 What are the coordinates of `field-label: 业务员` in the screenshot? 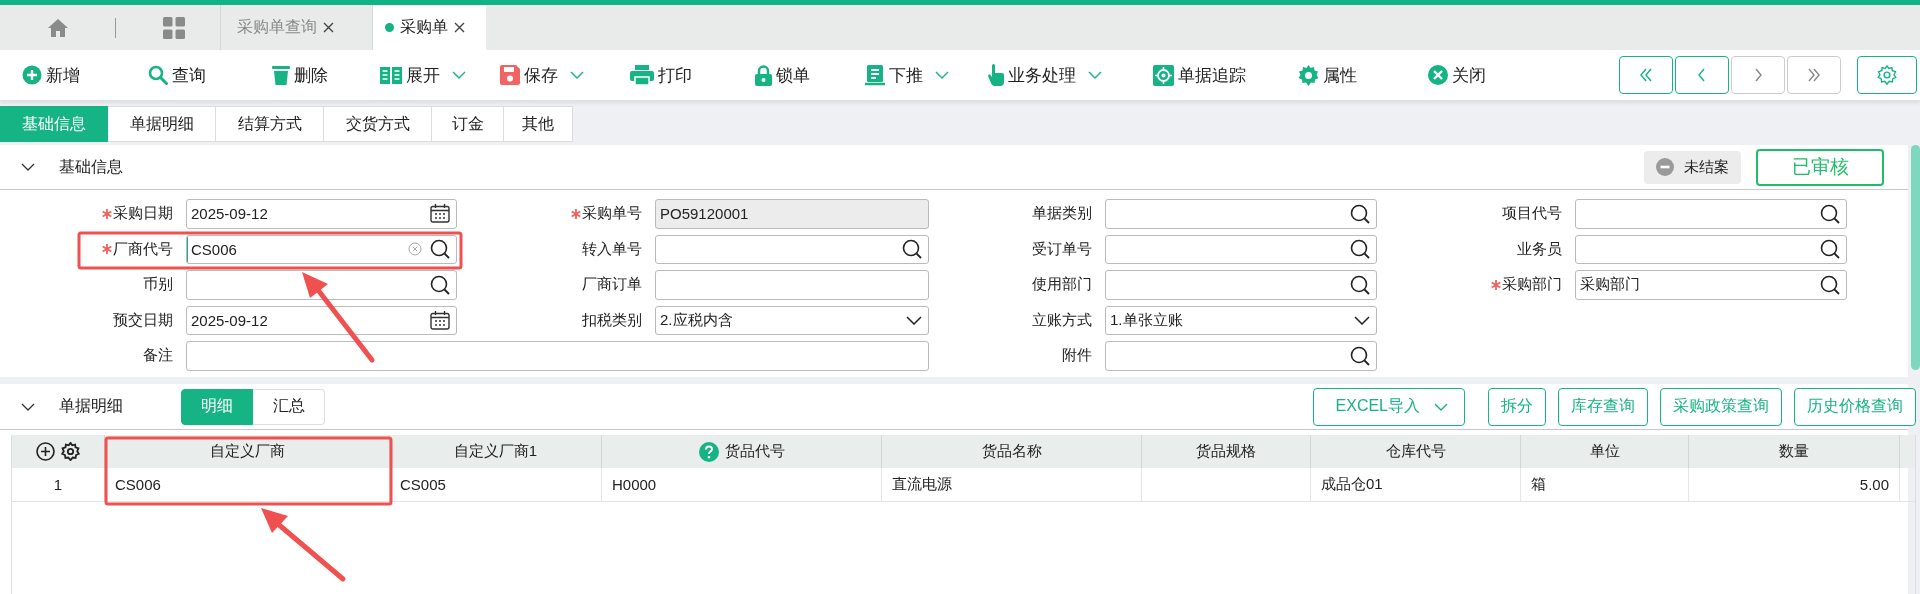 It's located at (1539, 249).